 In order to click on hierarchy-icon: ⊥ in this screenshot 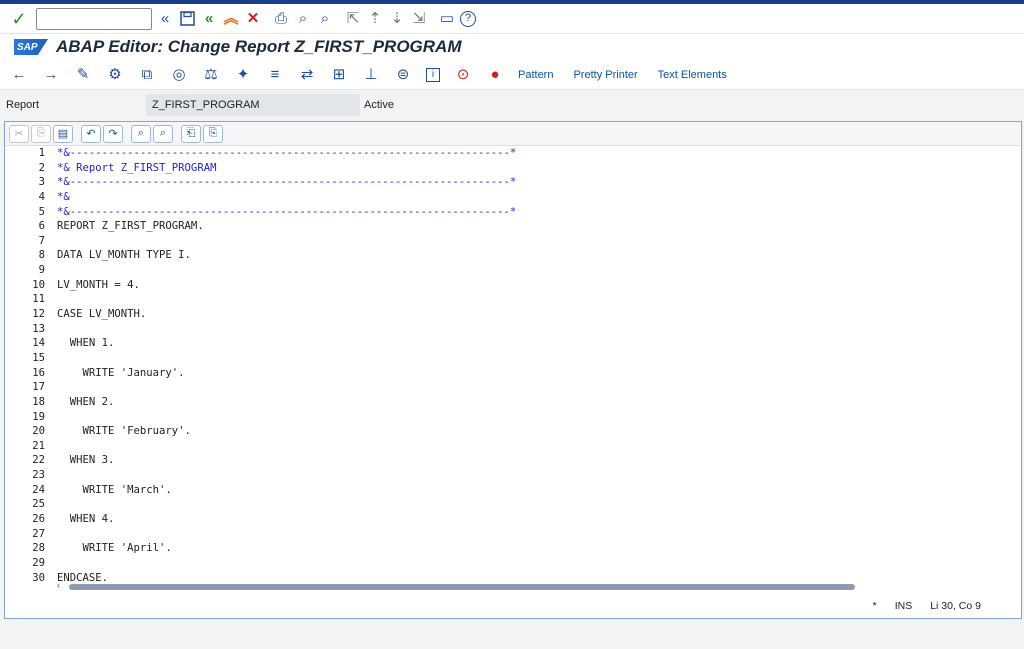, I will do `click(371, 75)`.